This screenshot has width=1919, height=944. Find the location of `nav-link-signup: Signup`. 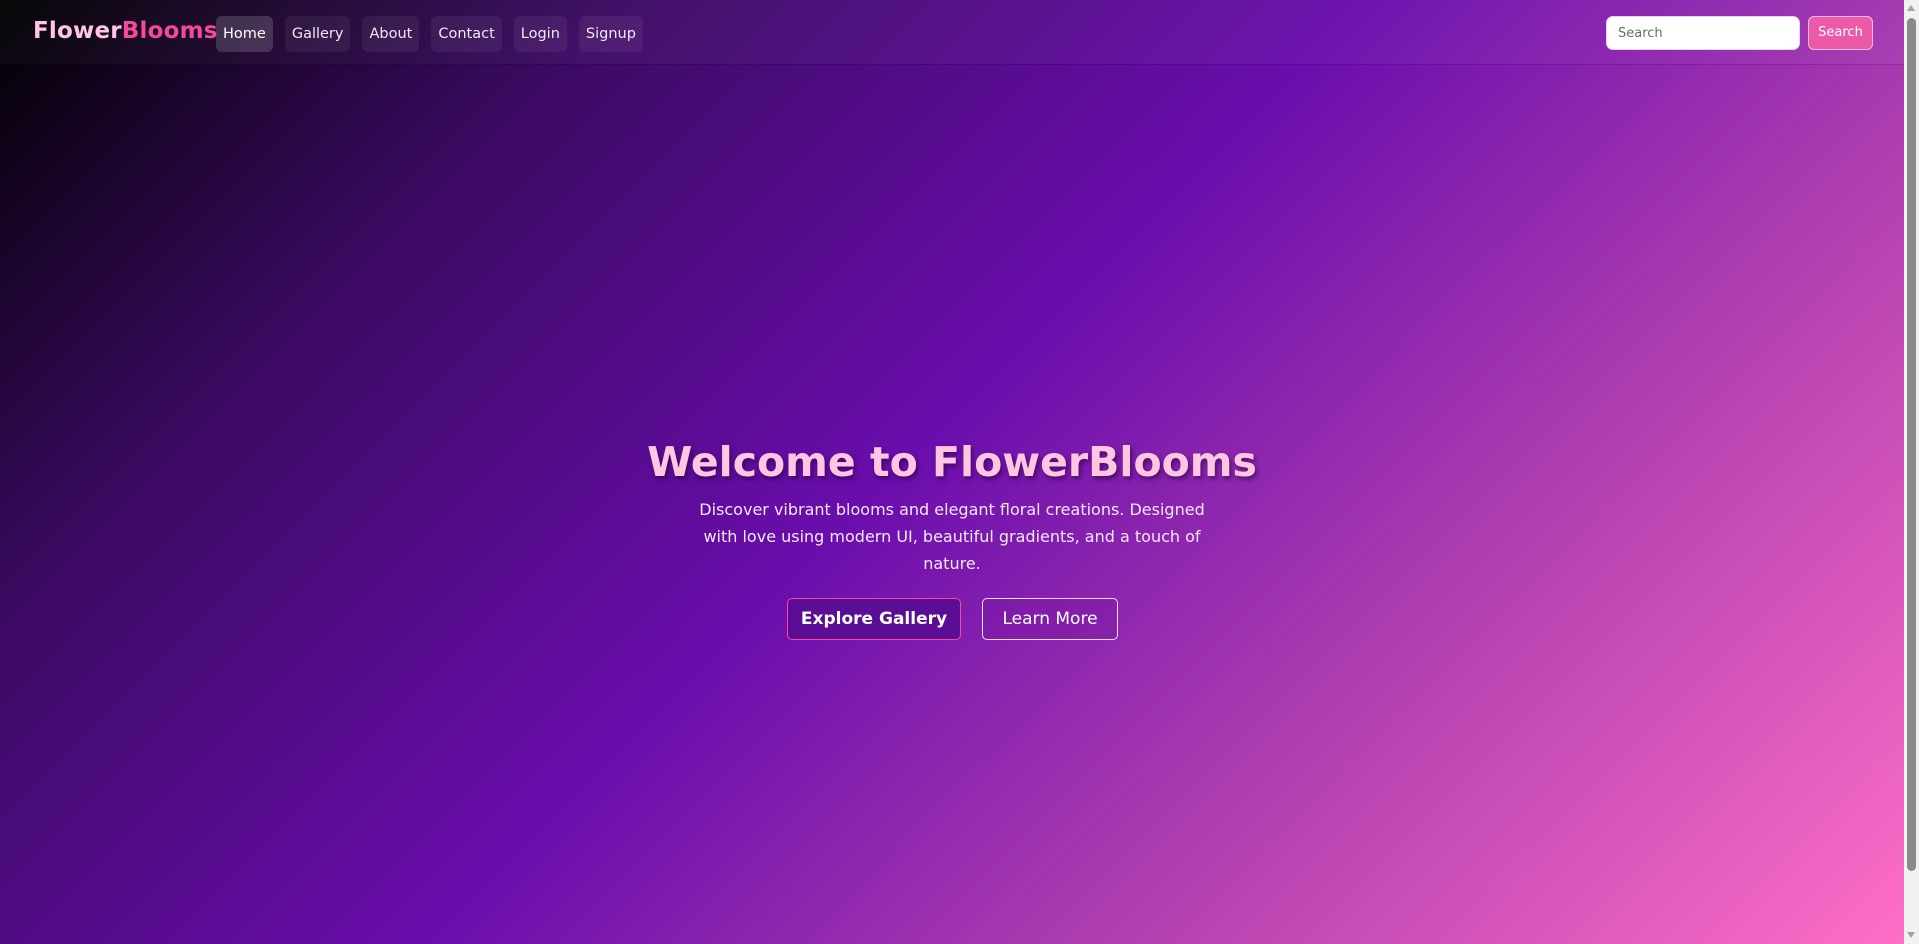

nav-link-signup: Signup is located at coordinates (610, 34).